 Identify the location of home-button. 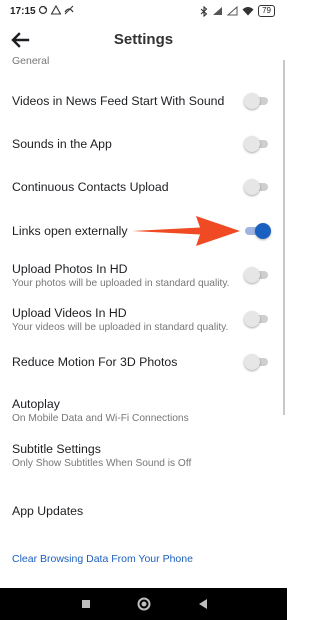
(144, 604).